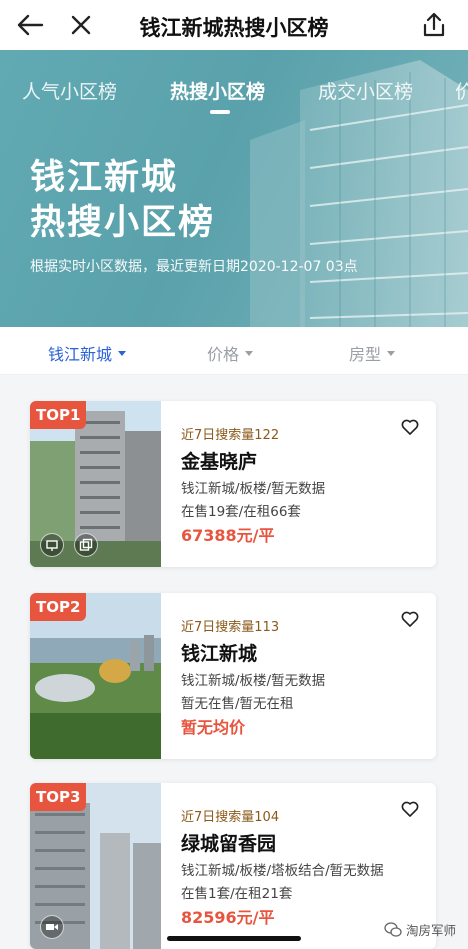 The height and width of the screenshot is (949, 468). Describe the element at coordinates (237, 704) in the screenshot. I see `listing-stock: 暂无在售/暂无在租` at that location.